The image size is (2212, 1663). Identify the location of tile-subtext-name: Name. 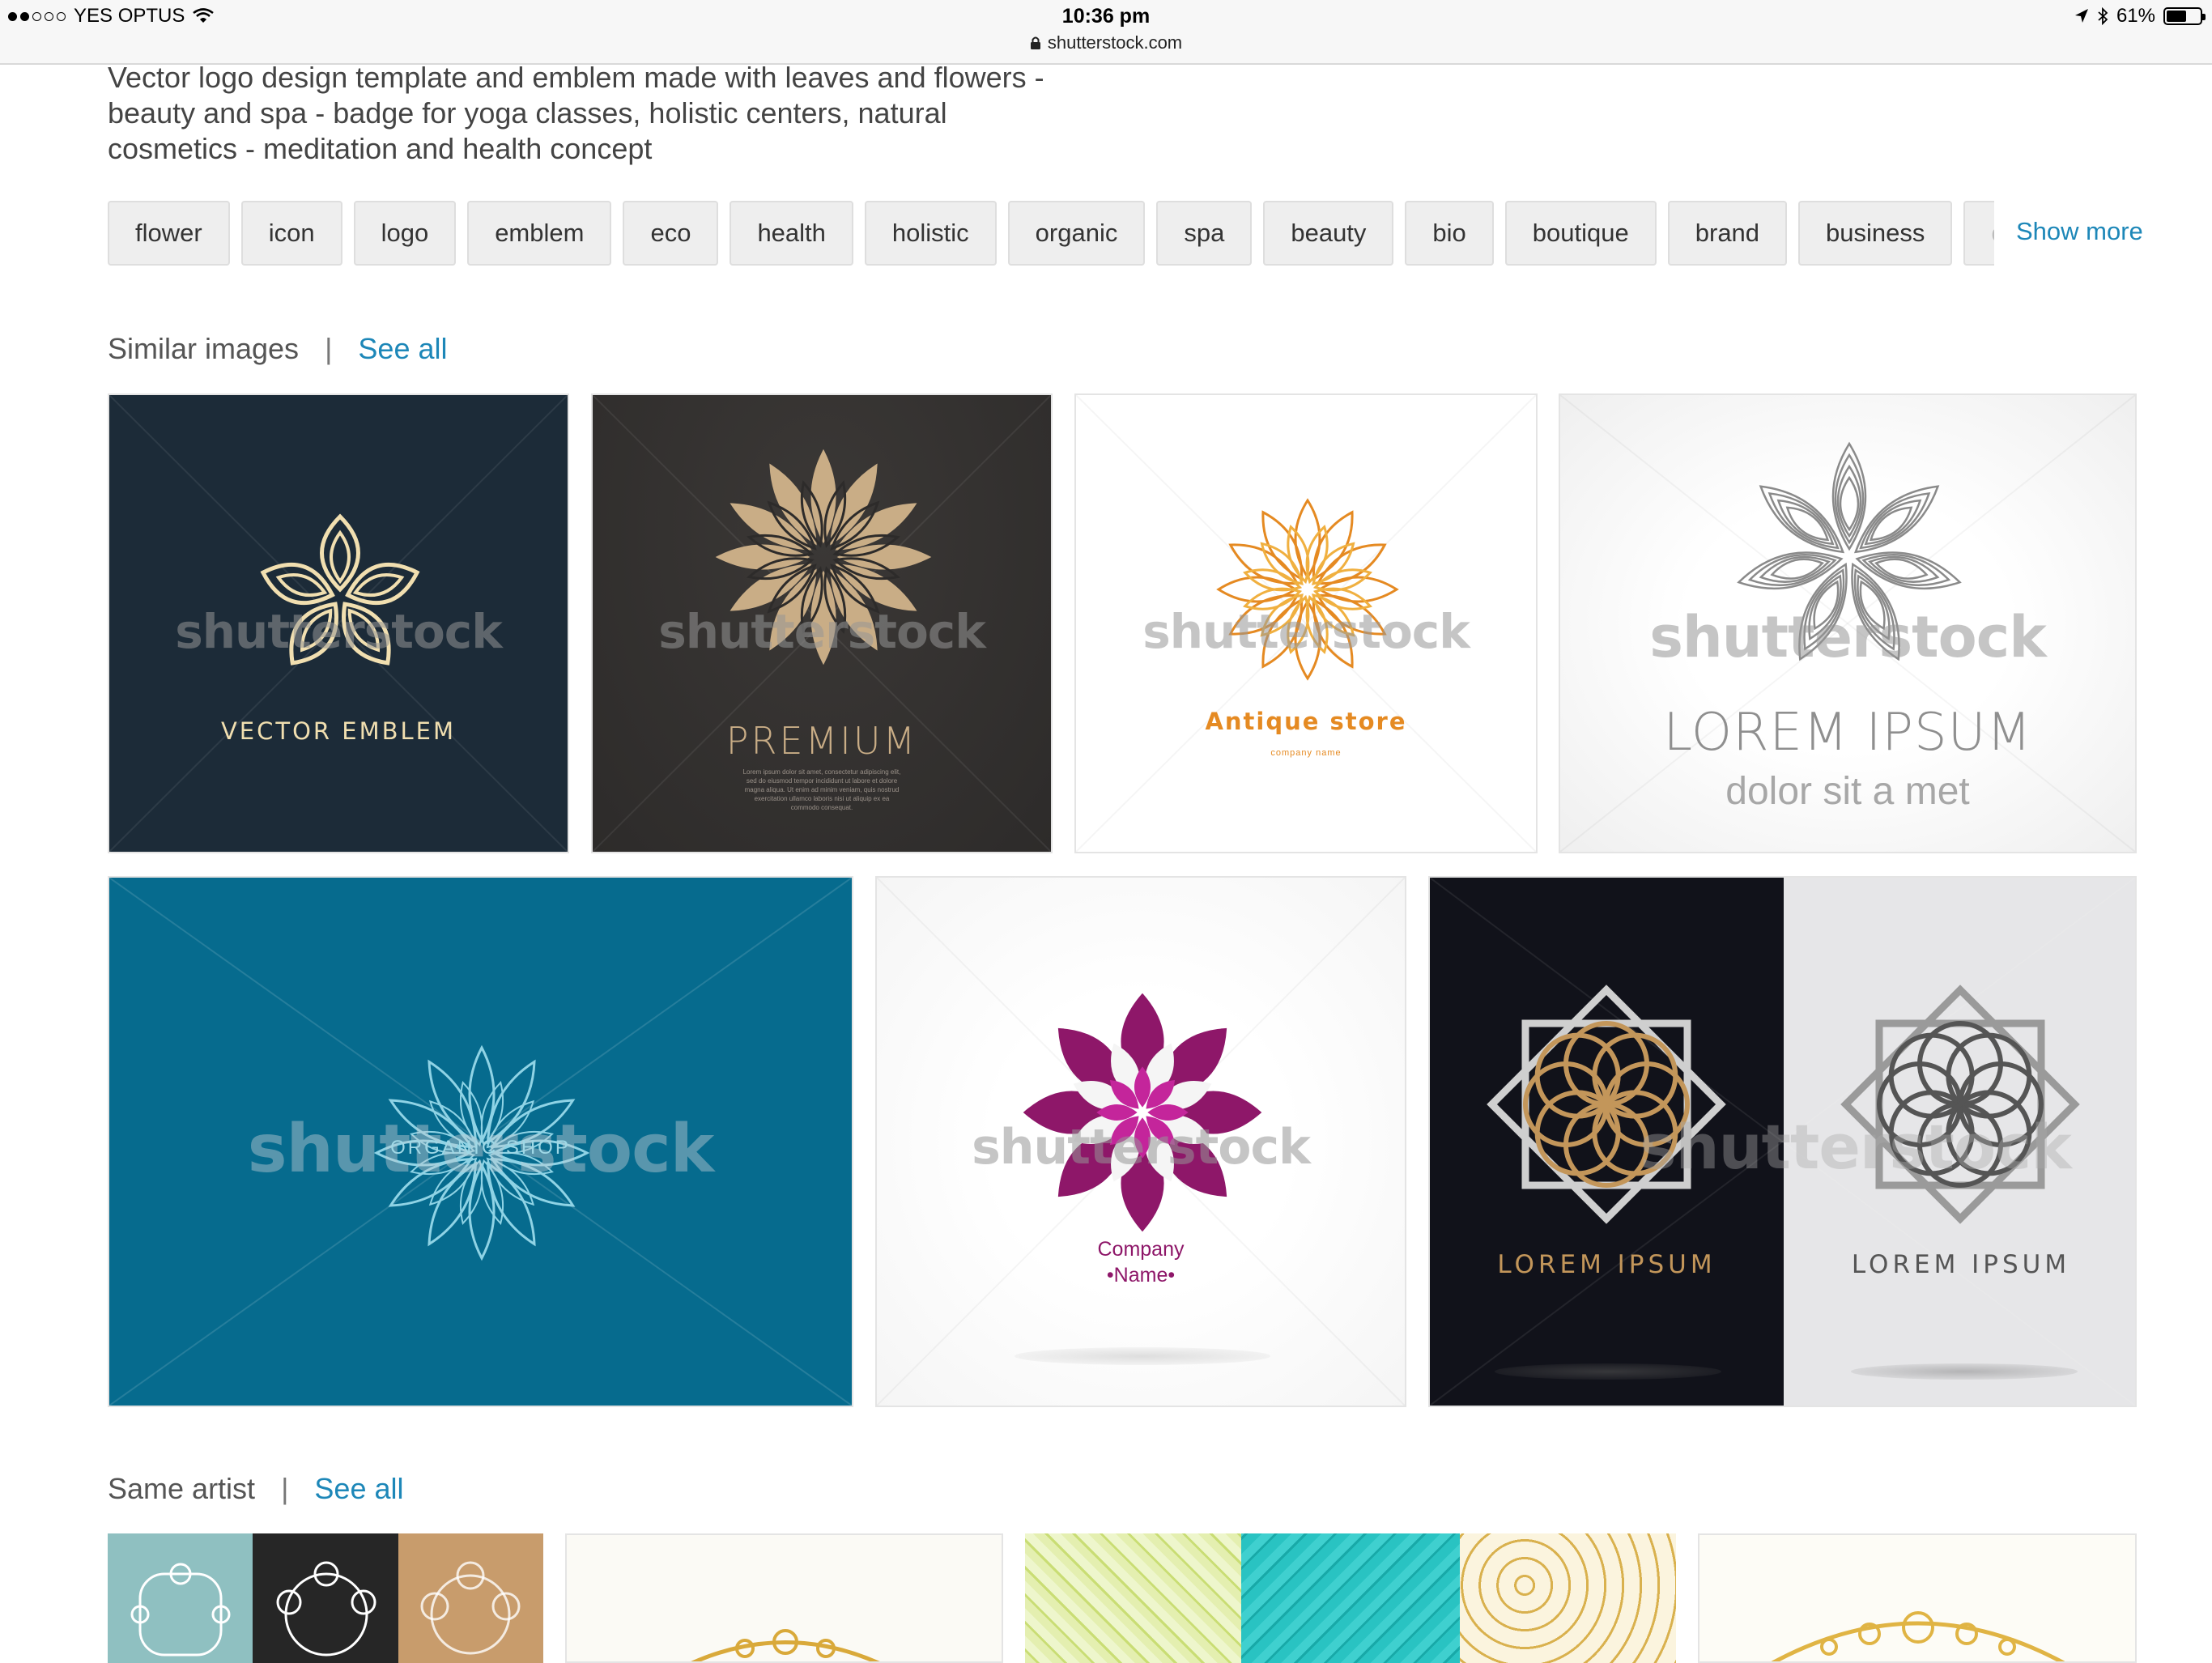
(1140, 1275).